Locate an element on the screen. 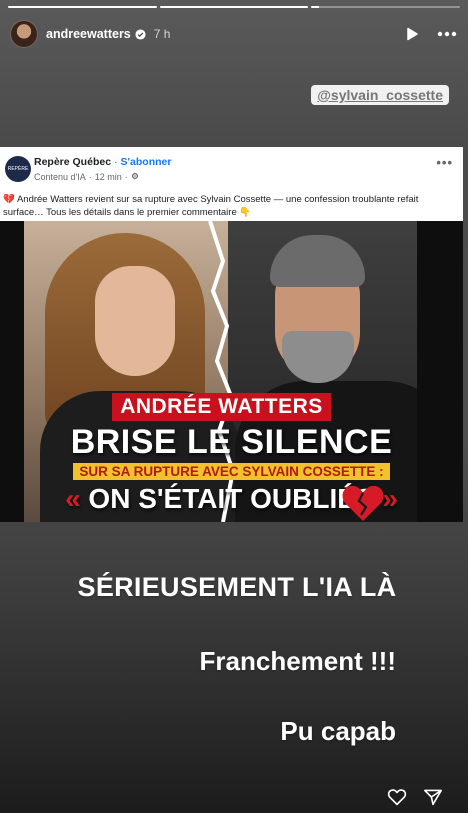 This screenshot has height=813, width=468. page-logo: REPÈRE is located at coordinates (18, 169).